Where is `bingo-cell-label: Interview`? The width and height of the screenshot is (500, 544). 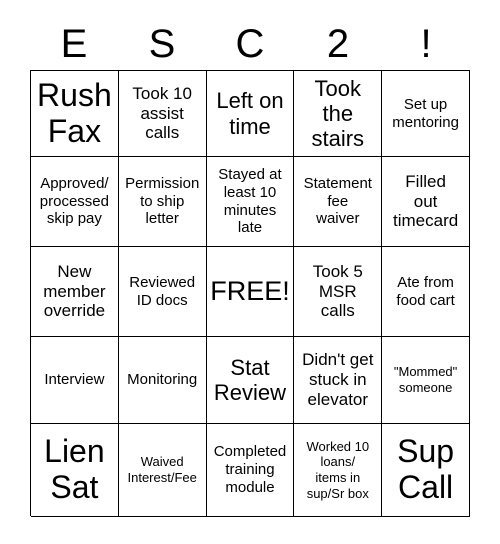 bingo-cell-label: Interview is located at coordinates (74, 380).